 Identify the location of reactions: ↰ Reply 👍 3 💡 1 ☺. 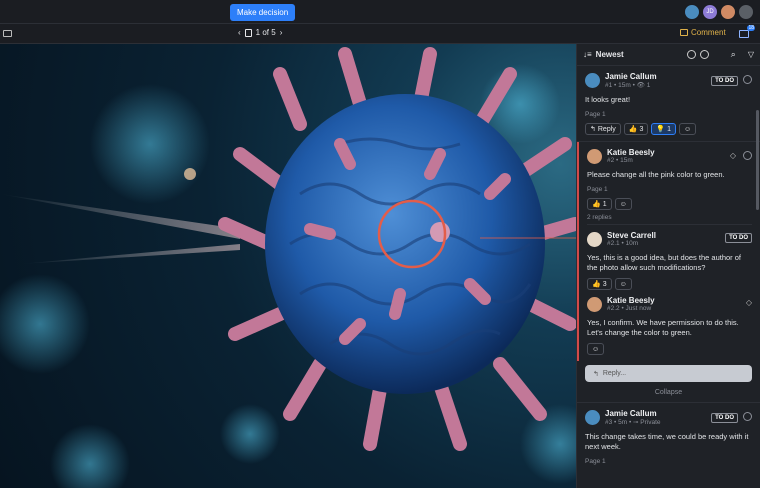
(668, 129).